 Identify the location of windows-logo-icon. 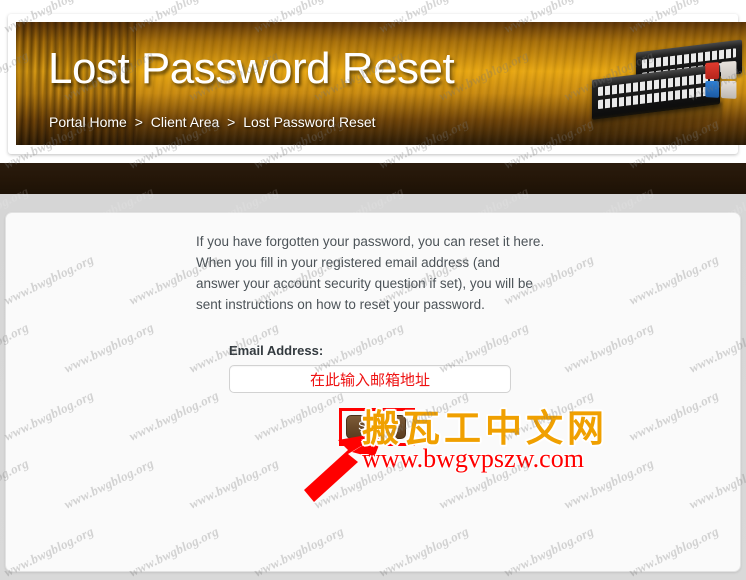
(721, 80).